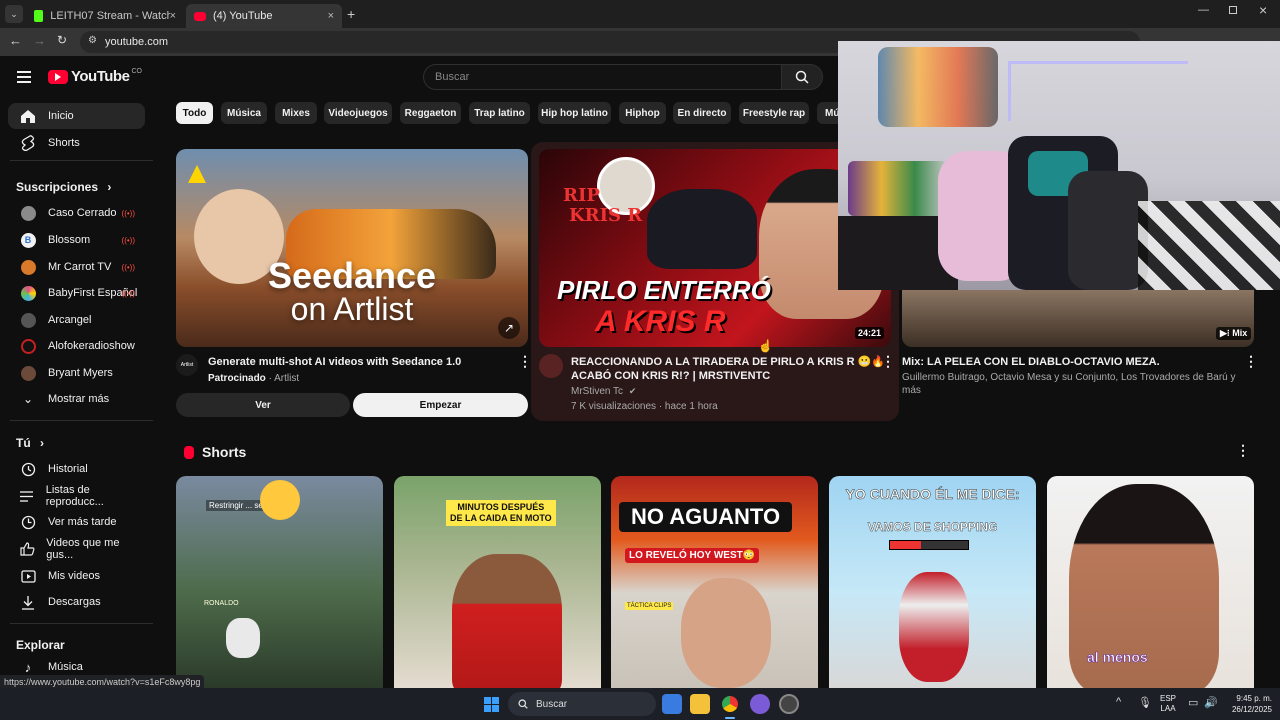 Image resolution: width=1280 pixels, height=720 pixels. Describe the element at coordinates (352, 248) in the screenshot. I see `video-thumbnail-seedance: Seedance on Artlist ↗` at that location.